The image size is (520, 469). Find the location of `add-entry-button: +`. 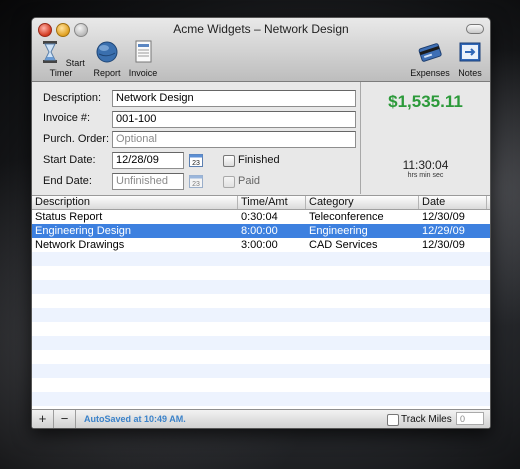

add-entry-button: + is located at coordinates (43, 419).